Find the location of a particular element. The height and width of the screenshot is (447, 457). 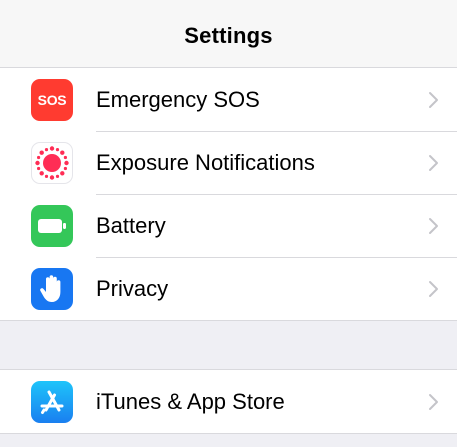

page-title: Settings is located at coordinates (228, 35).